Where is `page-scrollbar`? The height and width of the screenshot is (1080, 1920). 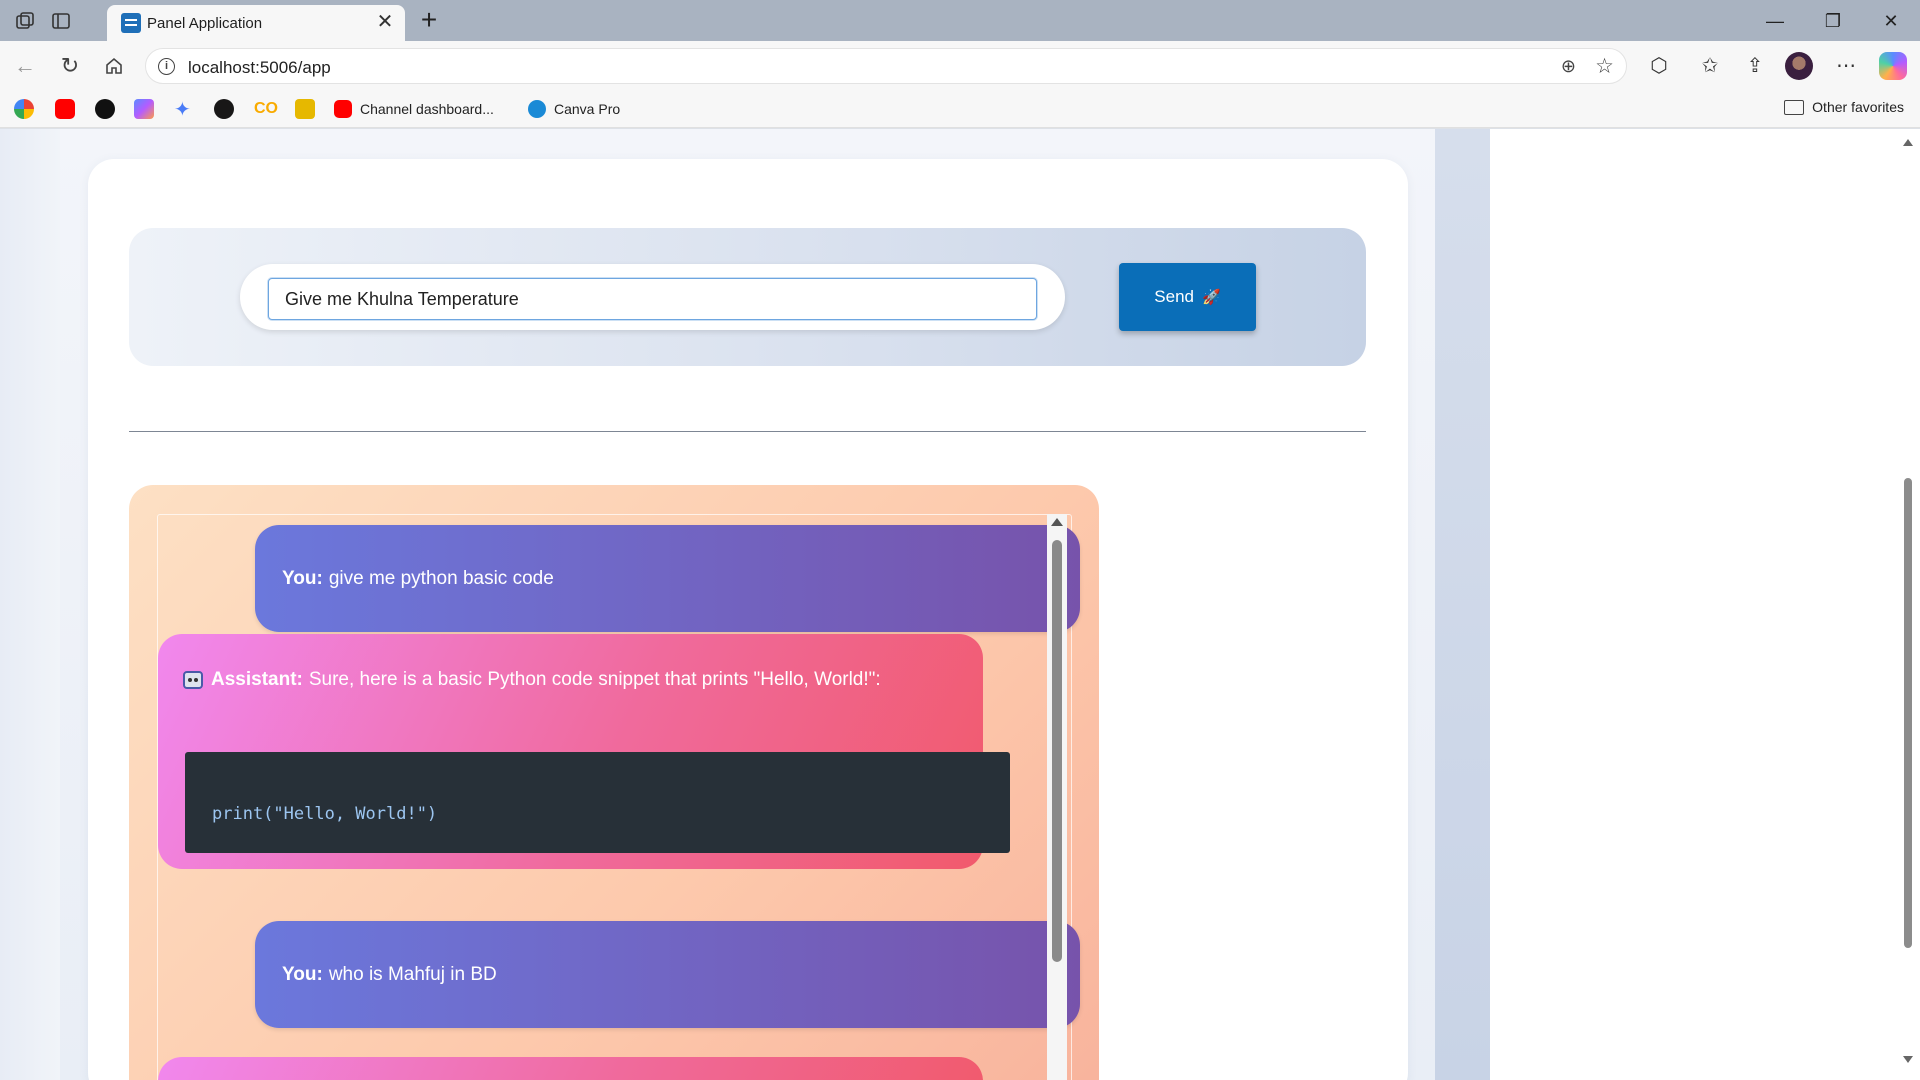
page-scrollbar is located at coordinates (1908, 604).